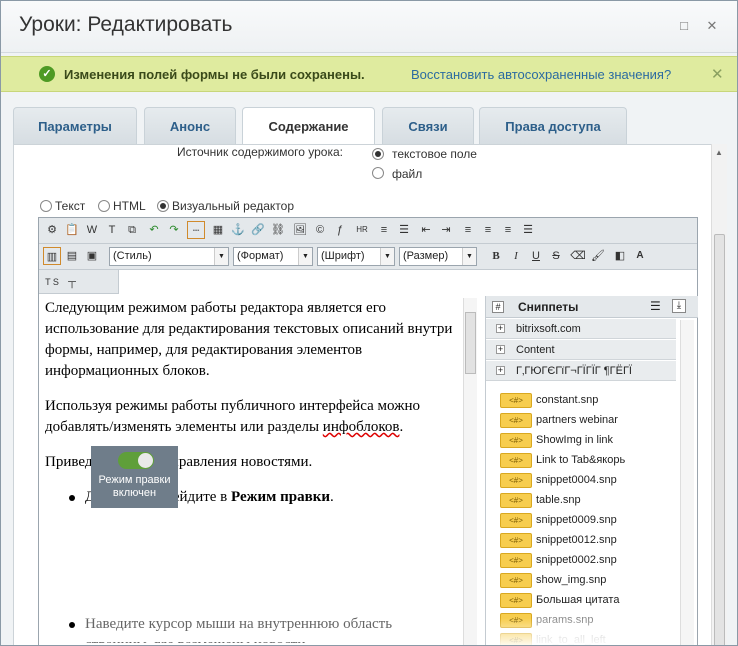 This screenshot has width=738, height=646. I want to click on snippet-item: <#> snippet0009.snp, so click(558, 520).